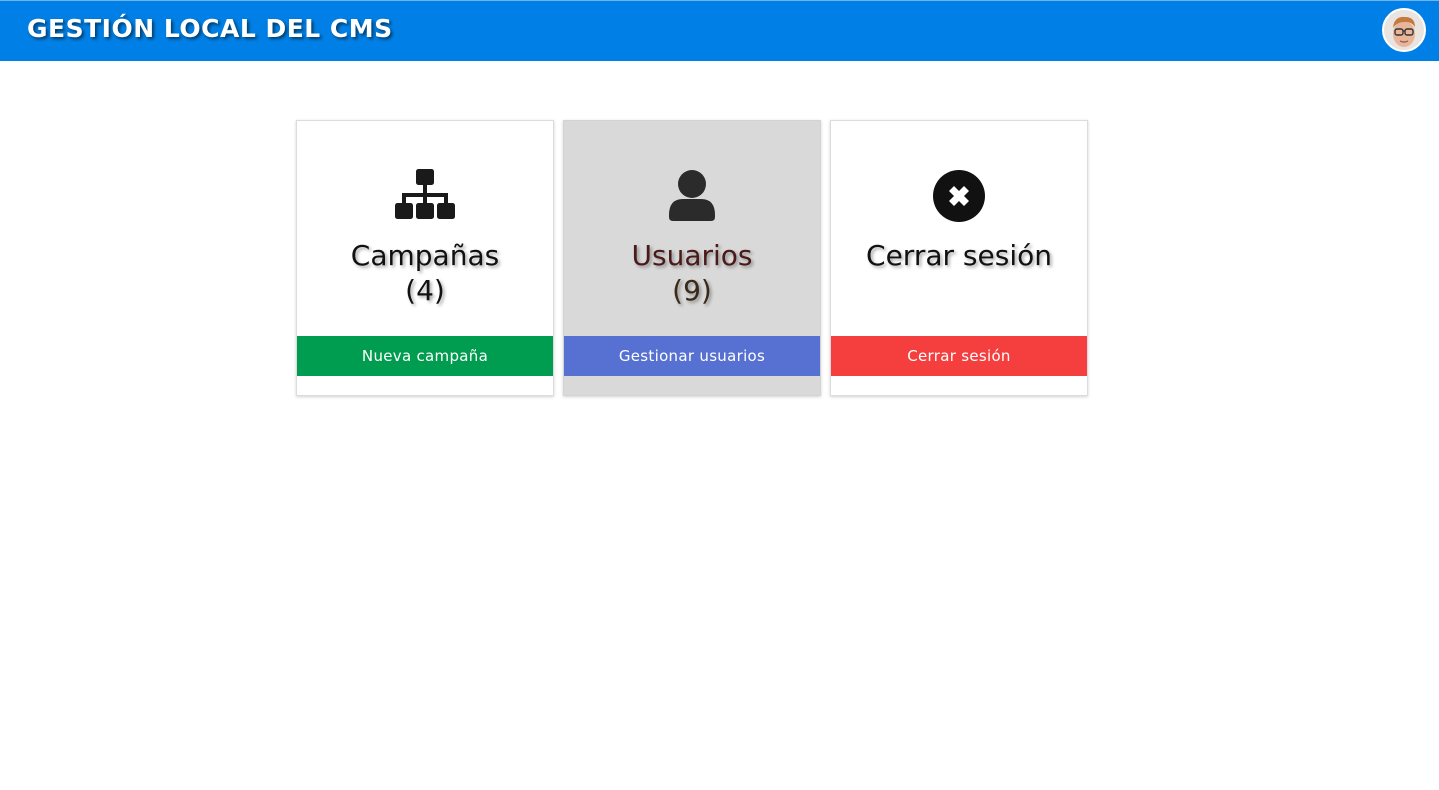  What do you see at coordinates (959, 356) in the screenshot?
I see `logout-button: Cerrar sesión` at bounding box center [959, 356].